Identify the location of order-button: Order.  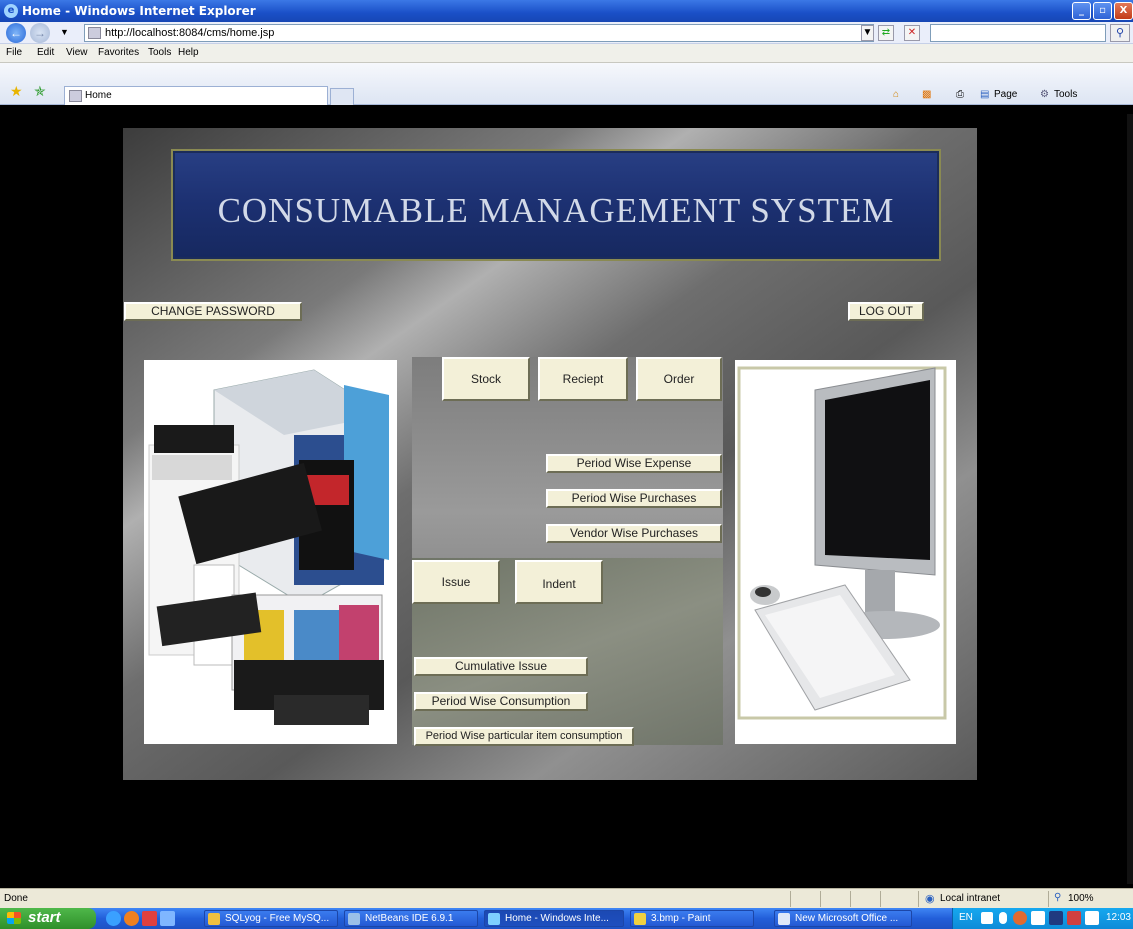
(679, 379).